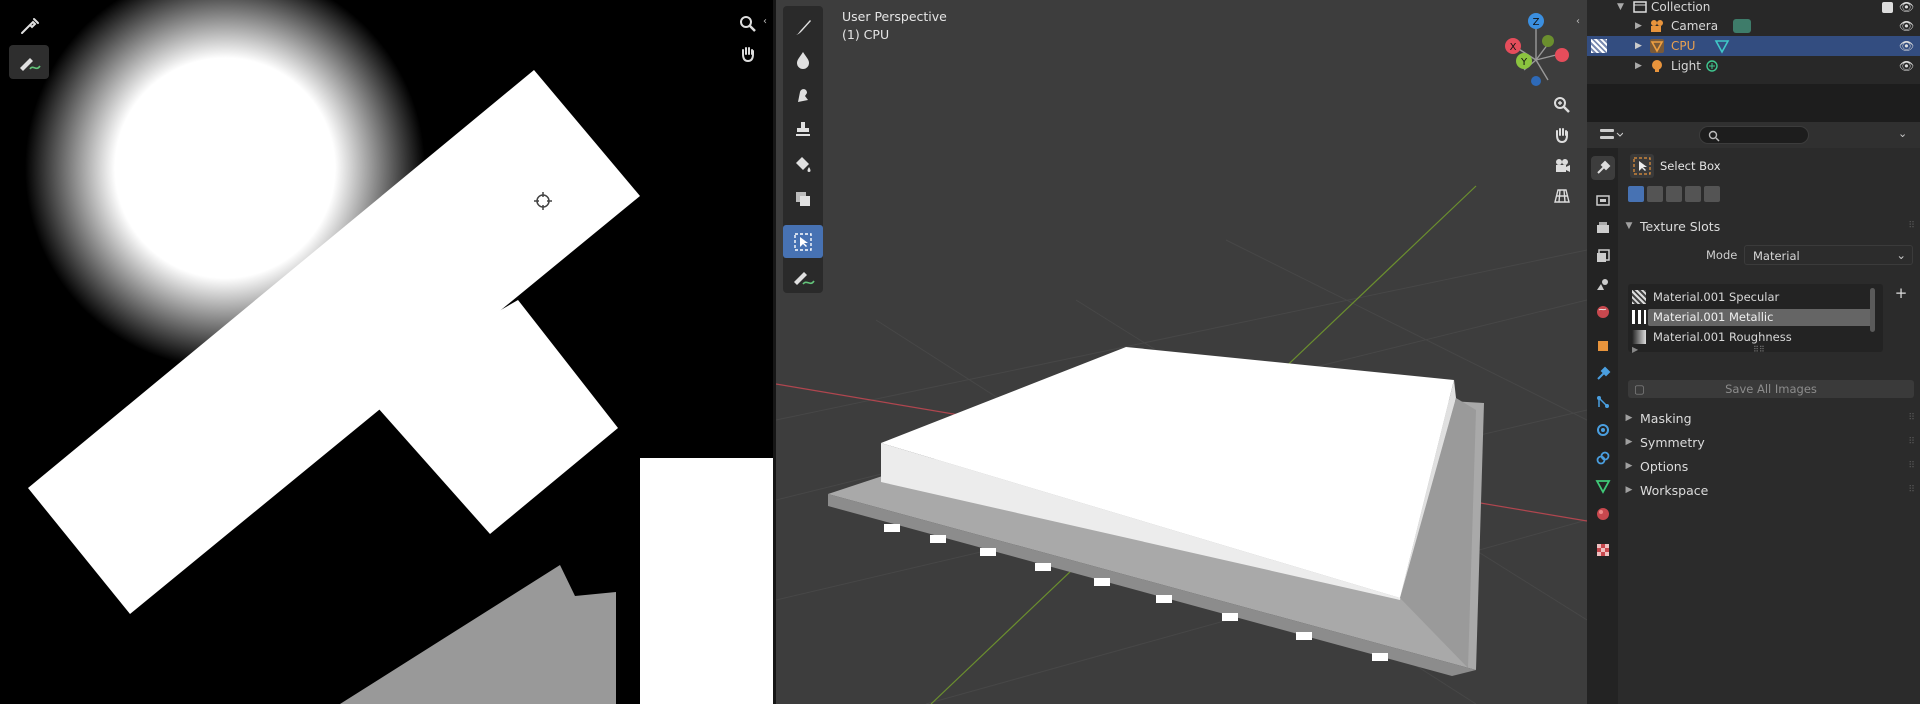  I want to click on options-panel-header: ▶ Options ⠿, so click(1769, 466).